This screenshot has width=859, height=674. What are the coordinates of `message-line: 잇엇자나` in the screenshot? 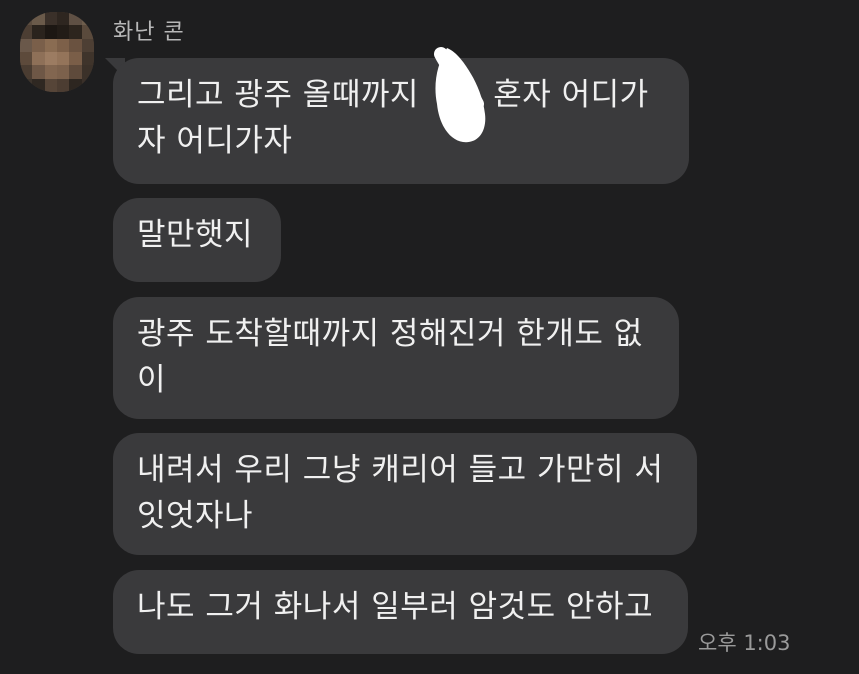 It's located at (195, 516).